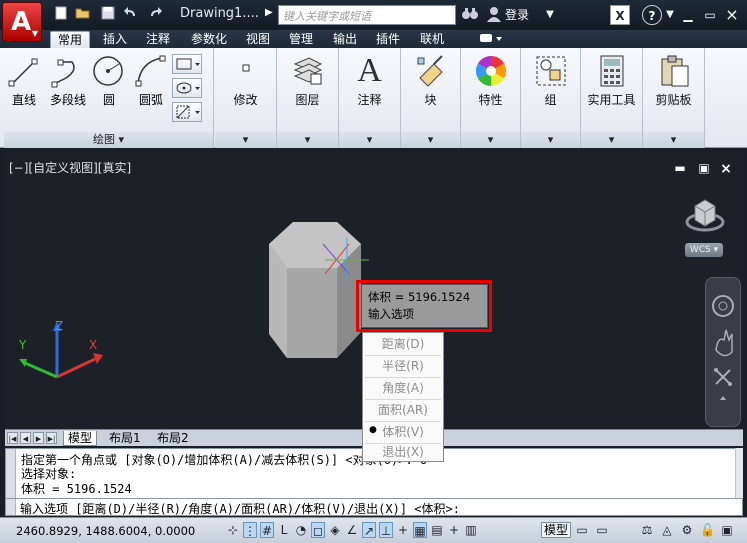  I want to click on dynamic-ucs-icon: ↗, so click(369, 530).